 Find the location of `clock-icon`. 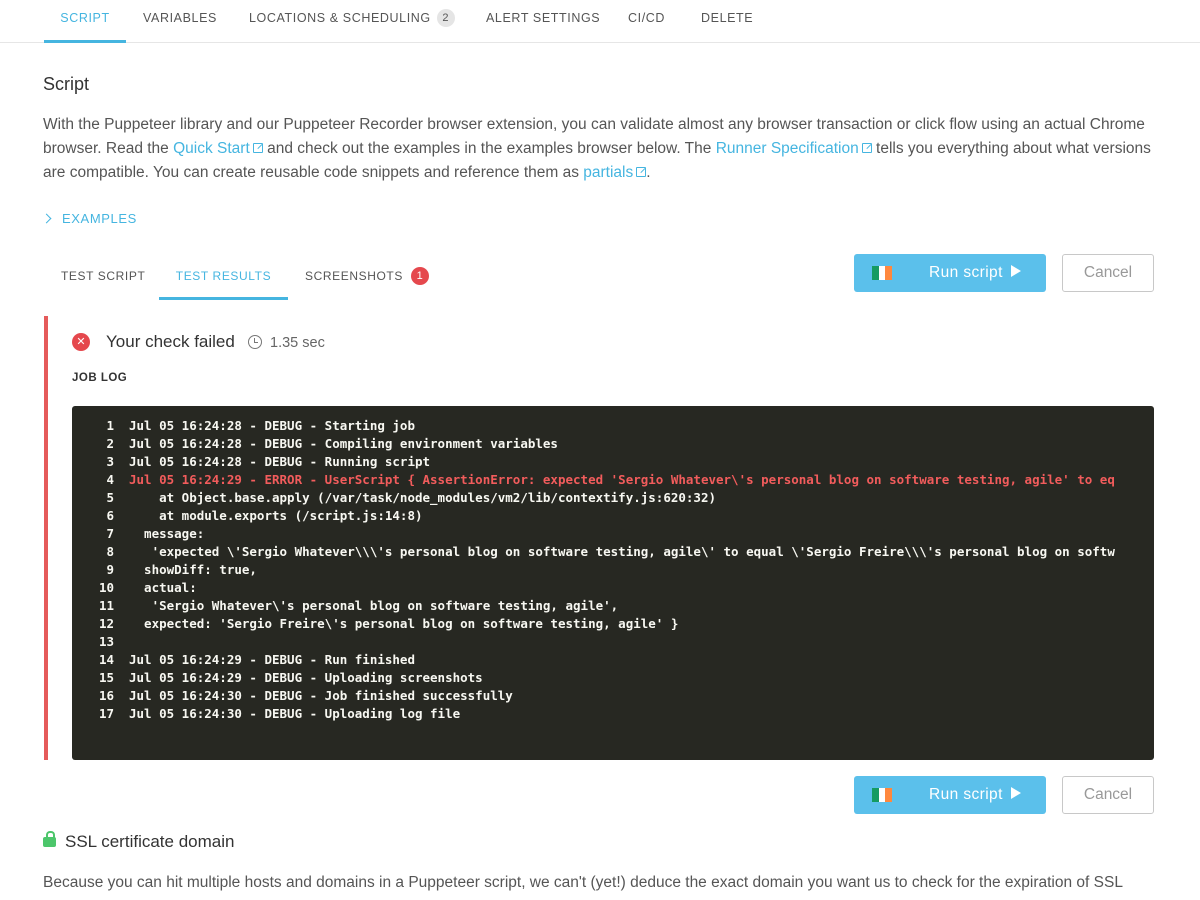

clock-icon is located at coordinates (255, 342).